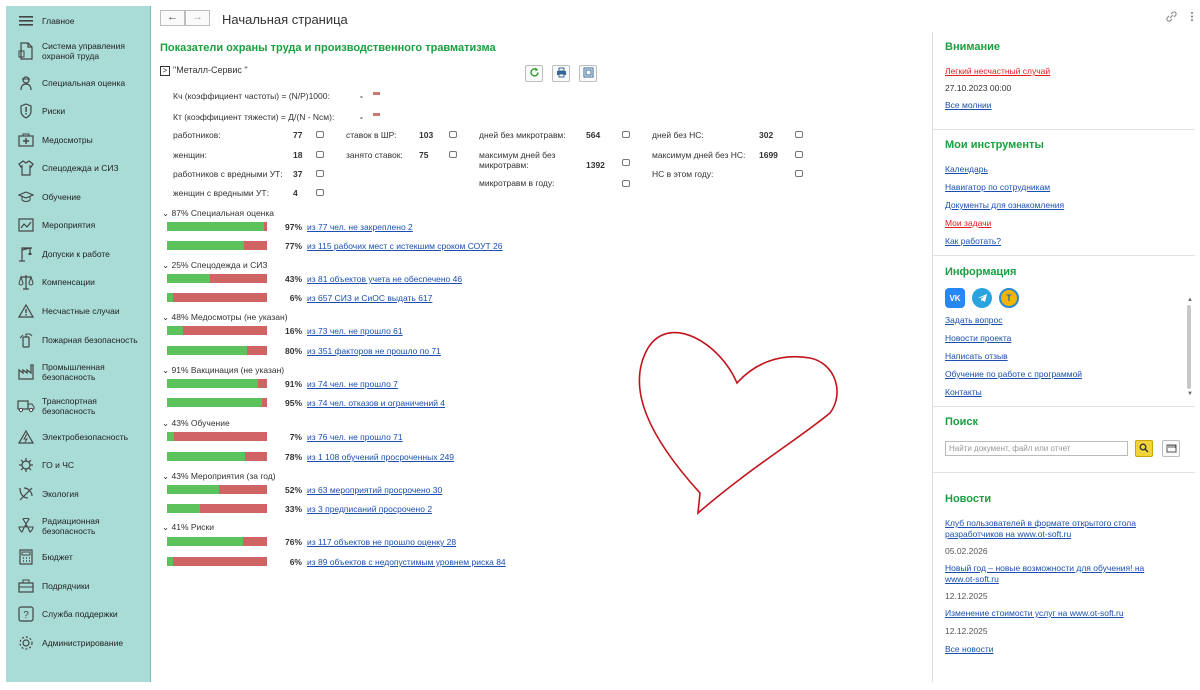 The width and height of the screenshot is (1200, 690). Describe the element at coordinates (219, 476) in the screenshot. I see `group-header: ⌄ 43% Мероприятия (за год)` at that location.